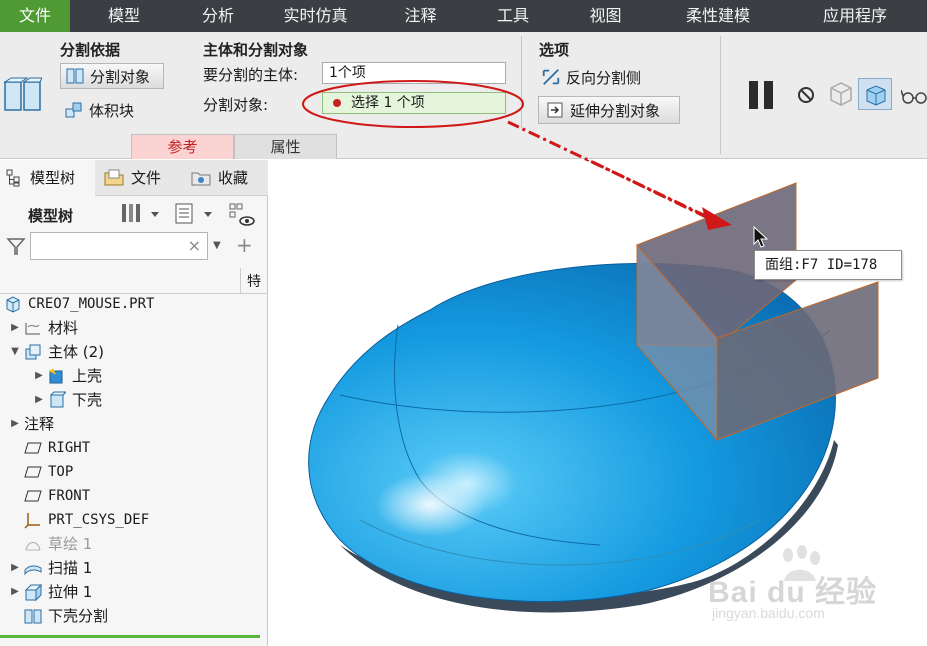  What do you see at coordinates (16, 246) in the screenshot?
I see `filter-icon` at bounding box center [16, 246].